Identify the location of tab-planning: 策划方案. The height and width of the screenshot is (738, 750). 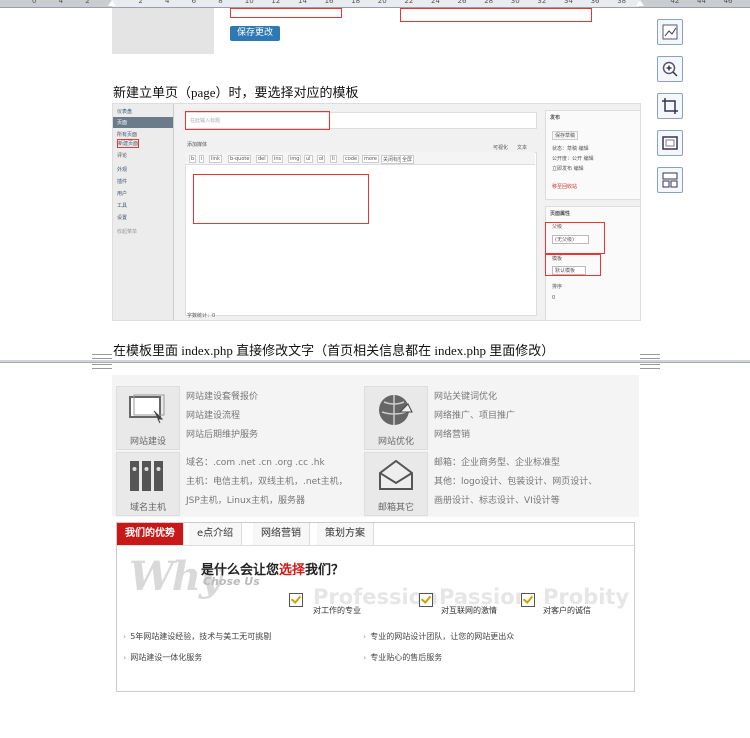
(345, 534).